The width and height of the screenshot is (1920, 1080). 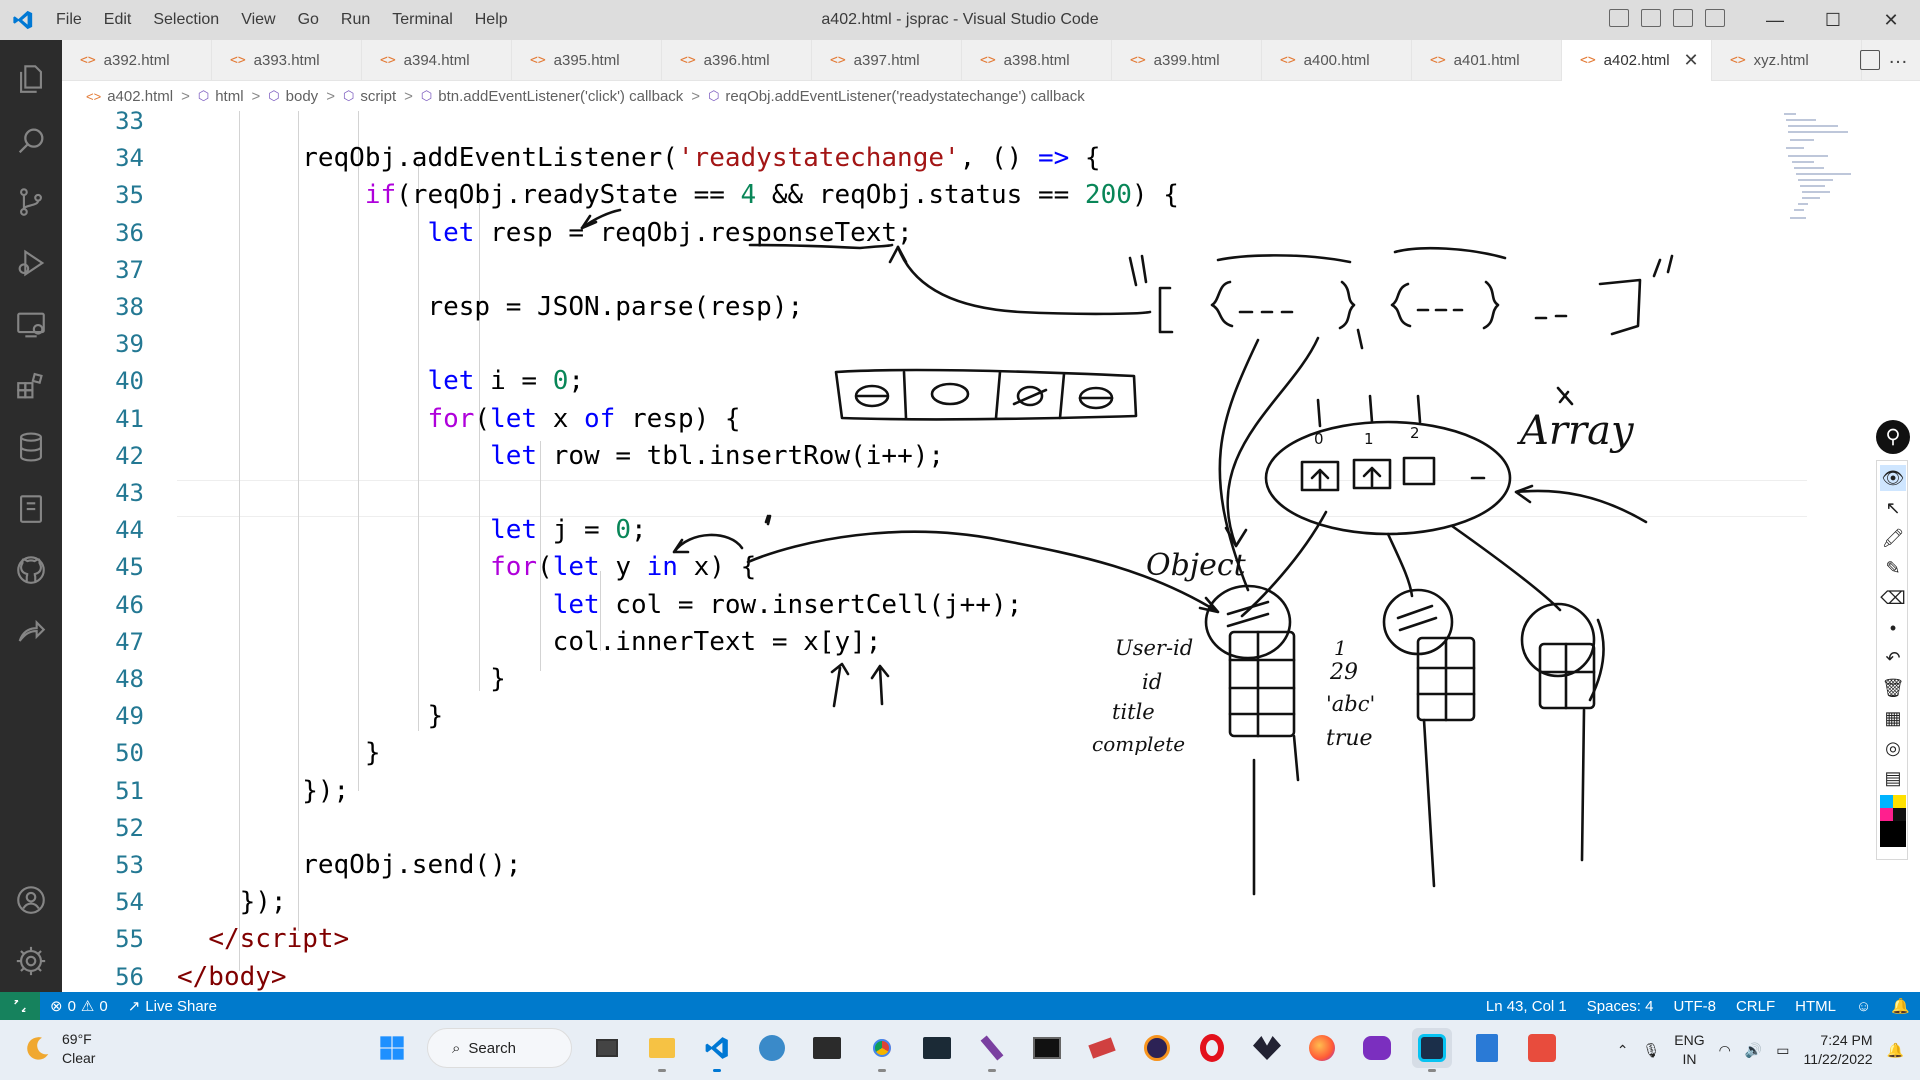 What do you see at coordinates (437, 60) in the screenshot?
I see `tab-a394: <> a394.html` at bounding box center [437, 60].